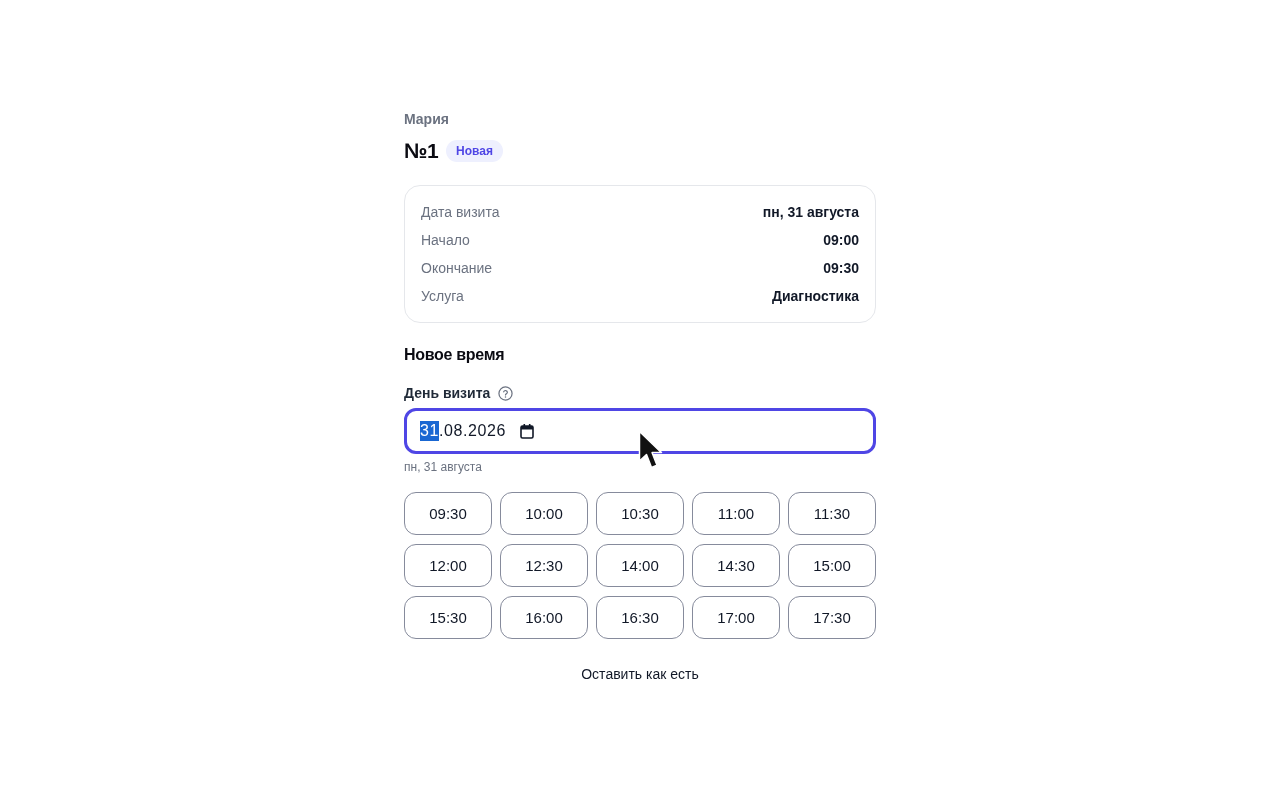  I want to click on status-badge: Новая, so click(474, 151).